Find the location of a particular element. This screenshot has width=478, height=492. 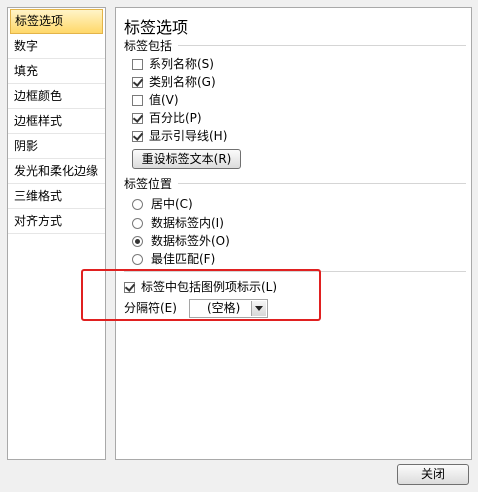

nav-item-label-options: 标签选项 is located at coordinates (56, 21).